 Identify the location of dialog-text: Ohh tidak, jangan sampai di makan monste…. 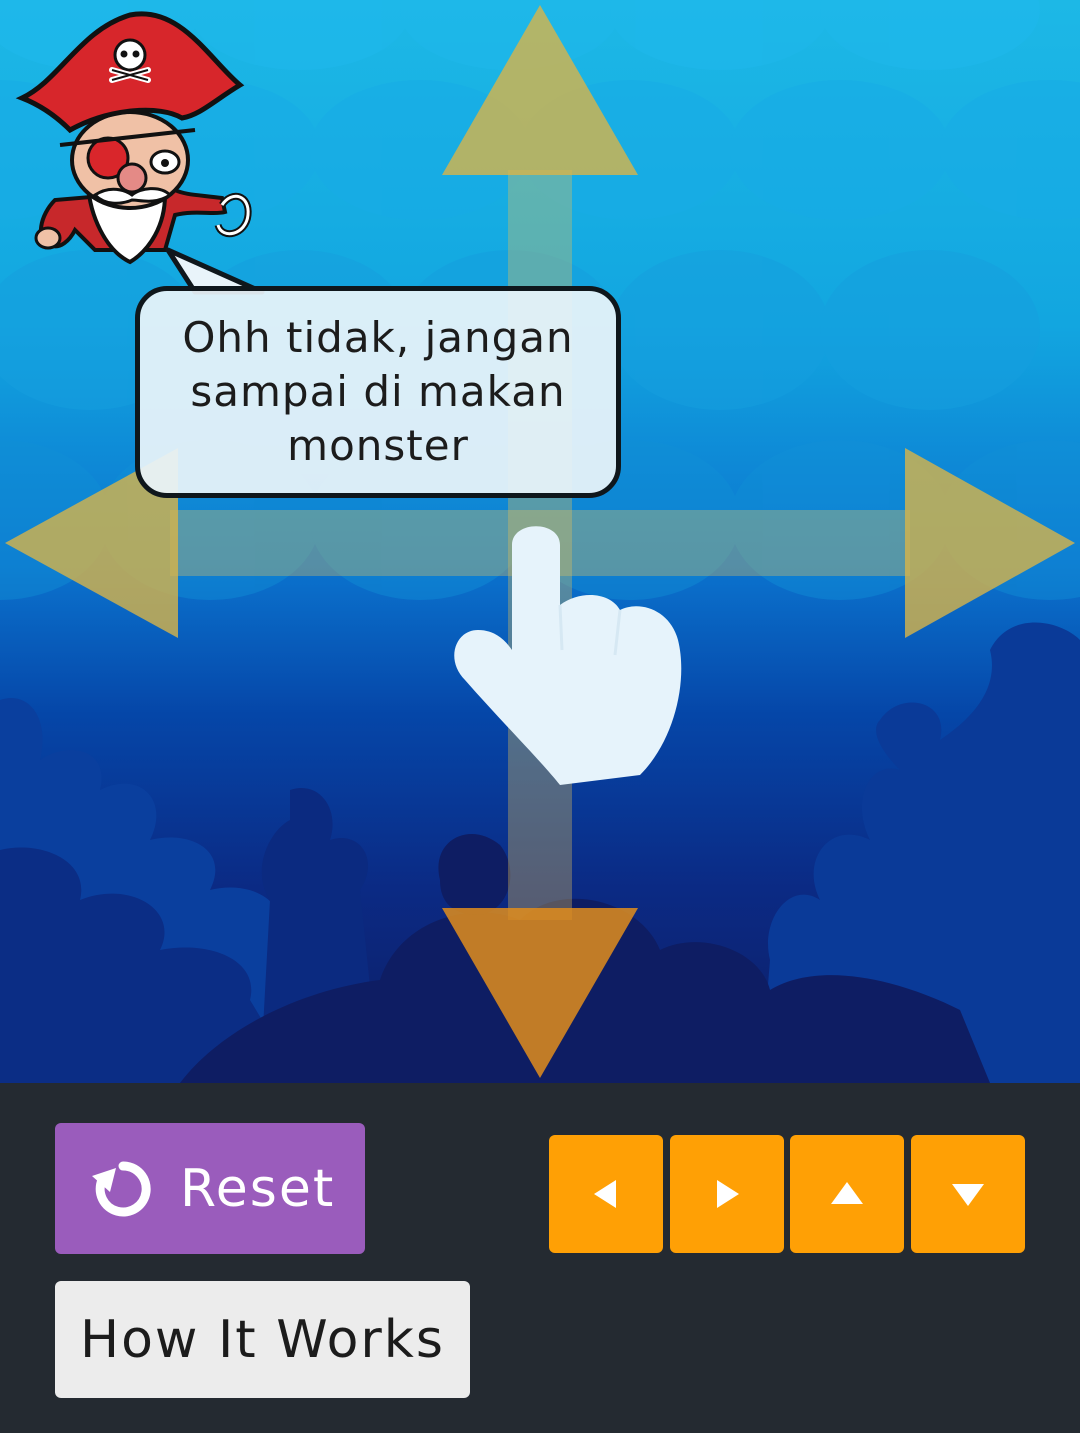
(378, 391).